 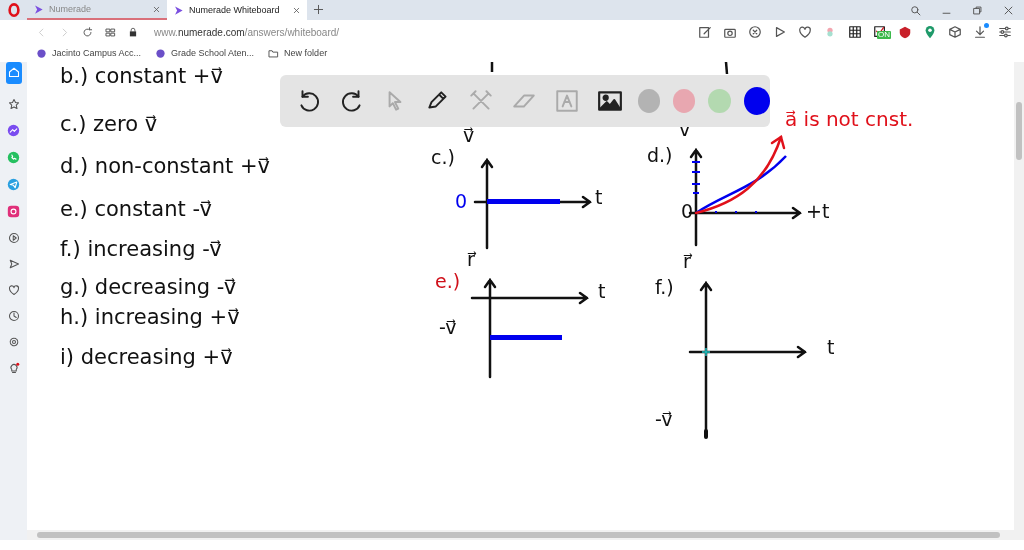 What do you see at coordinates (13, 10) in the screenshot?
I see `browser-logo-icon` at bounding box center [13, 10].